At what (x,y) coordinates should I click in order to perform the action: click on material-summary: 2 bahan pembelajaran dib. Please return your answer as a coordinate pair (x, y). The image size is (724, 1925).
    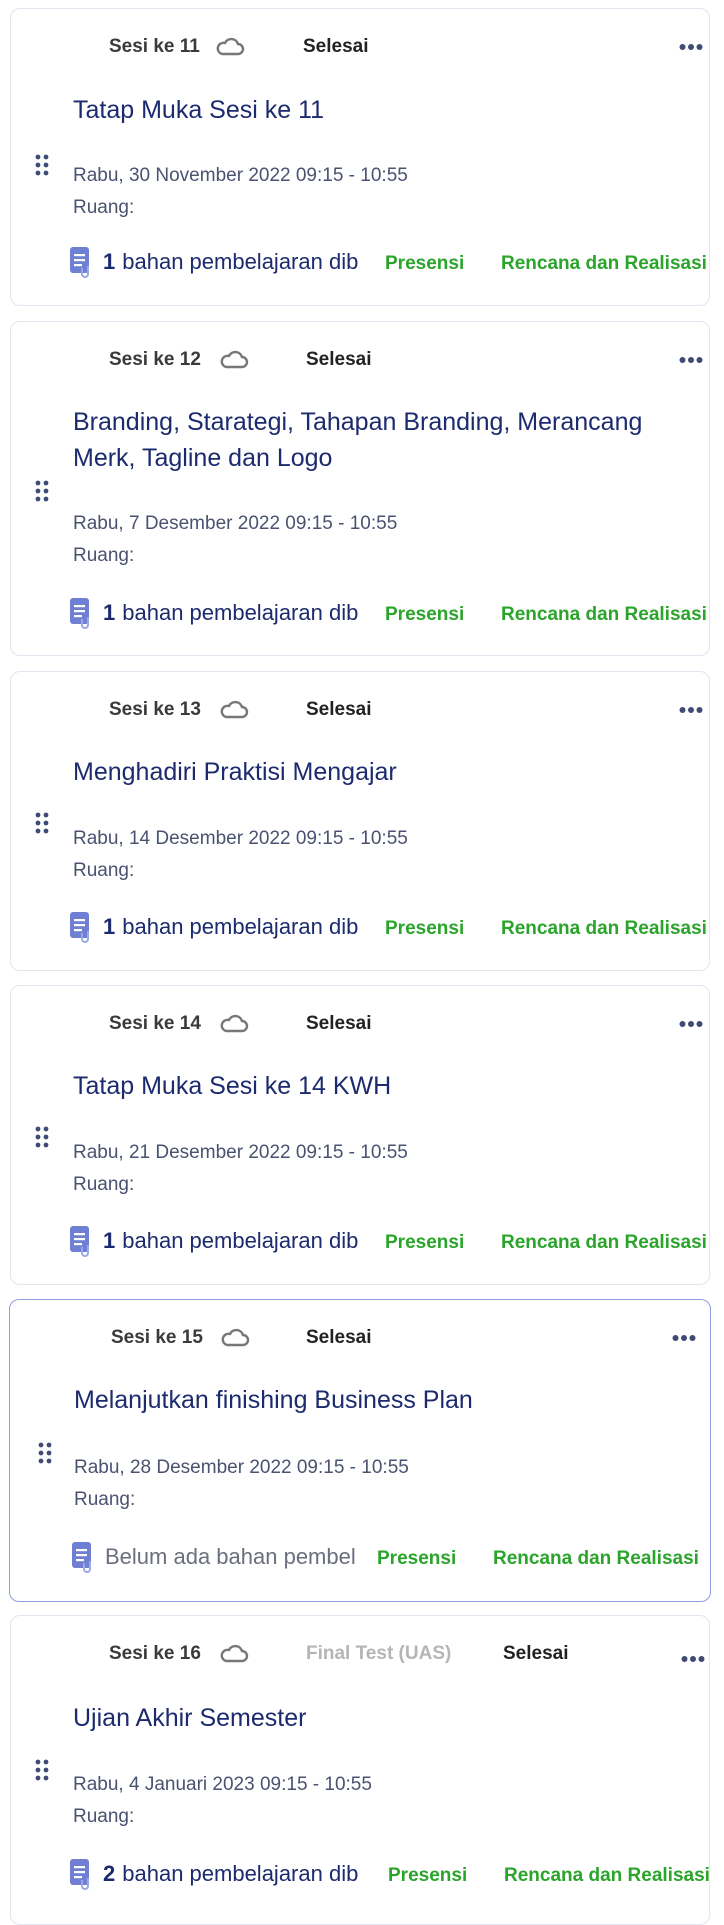
    Looking at the image, I should click on (225, 1874).